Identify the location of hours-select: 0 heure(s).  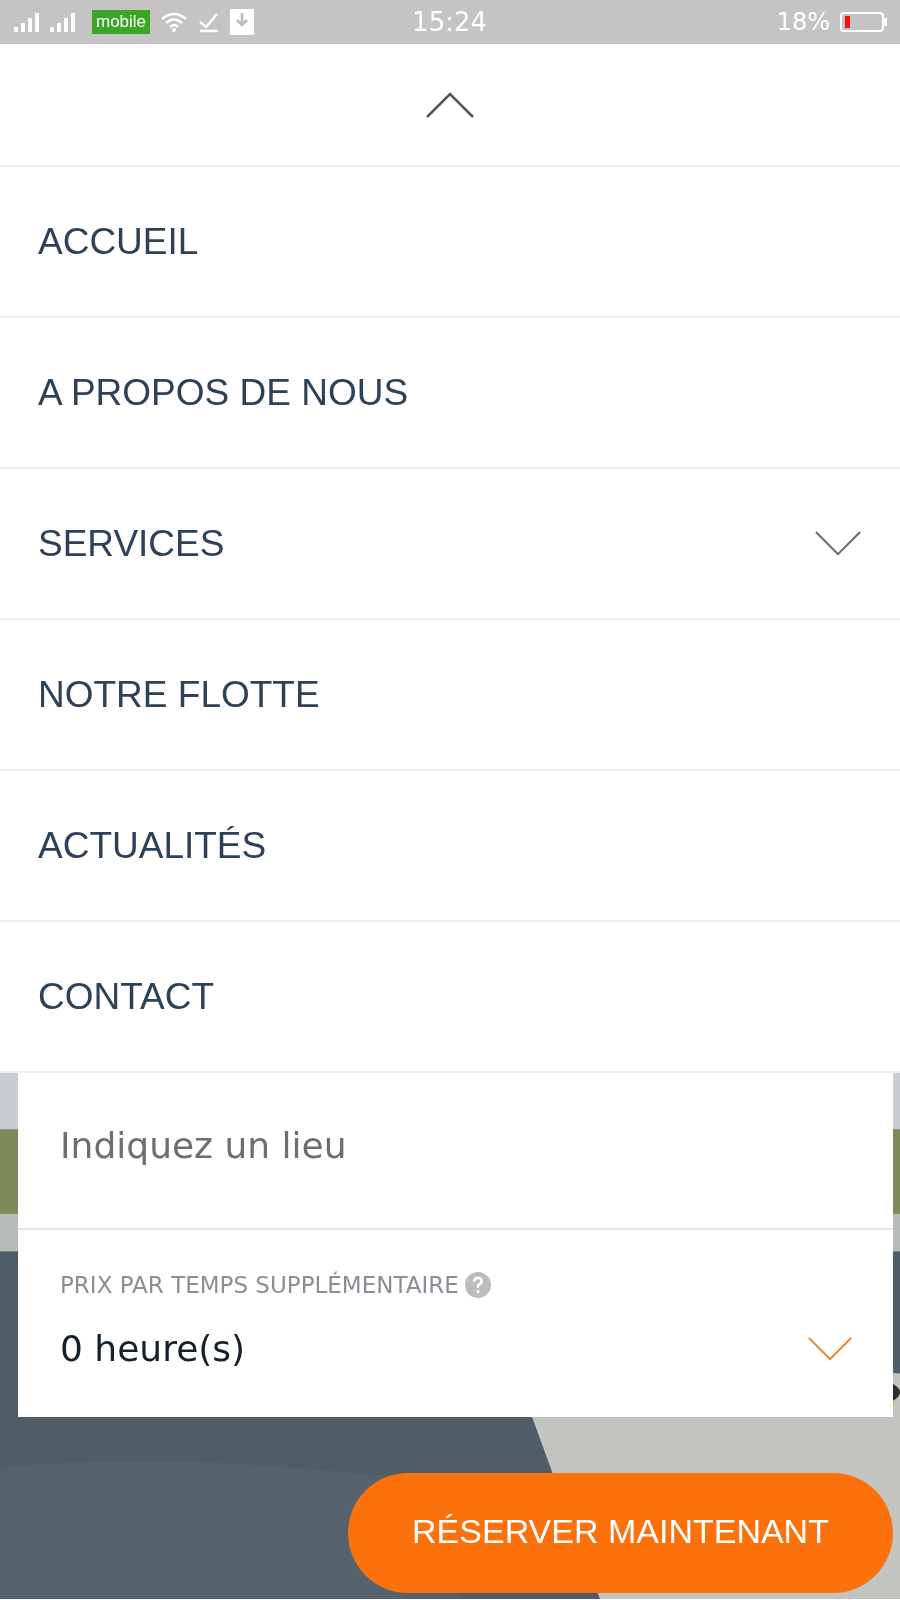
(455, 1357).